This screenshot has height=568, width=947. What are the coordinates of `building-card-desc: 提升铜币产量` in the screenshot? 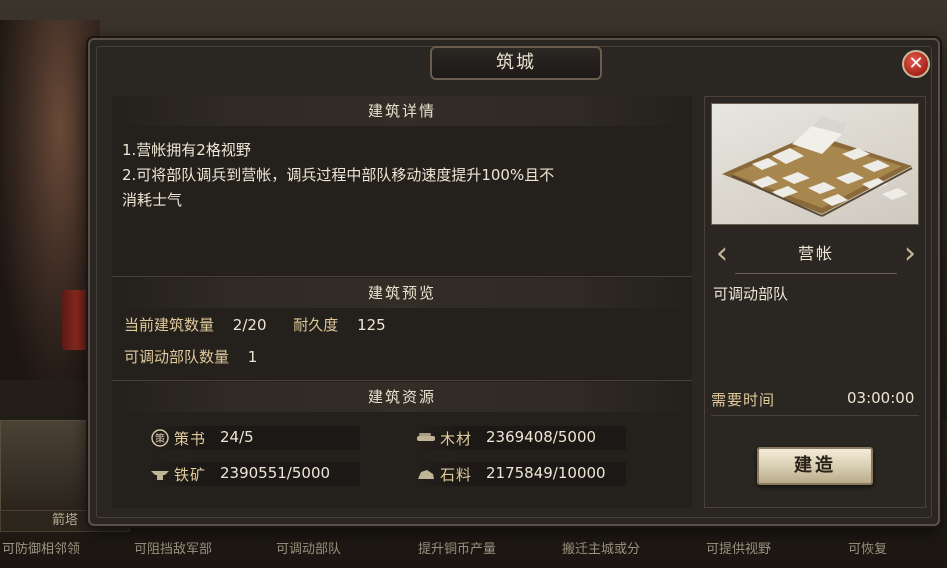 It's located at (457, 549).